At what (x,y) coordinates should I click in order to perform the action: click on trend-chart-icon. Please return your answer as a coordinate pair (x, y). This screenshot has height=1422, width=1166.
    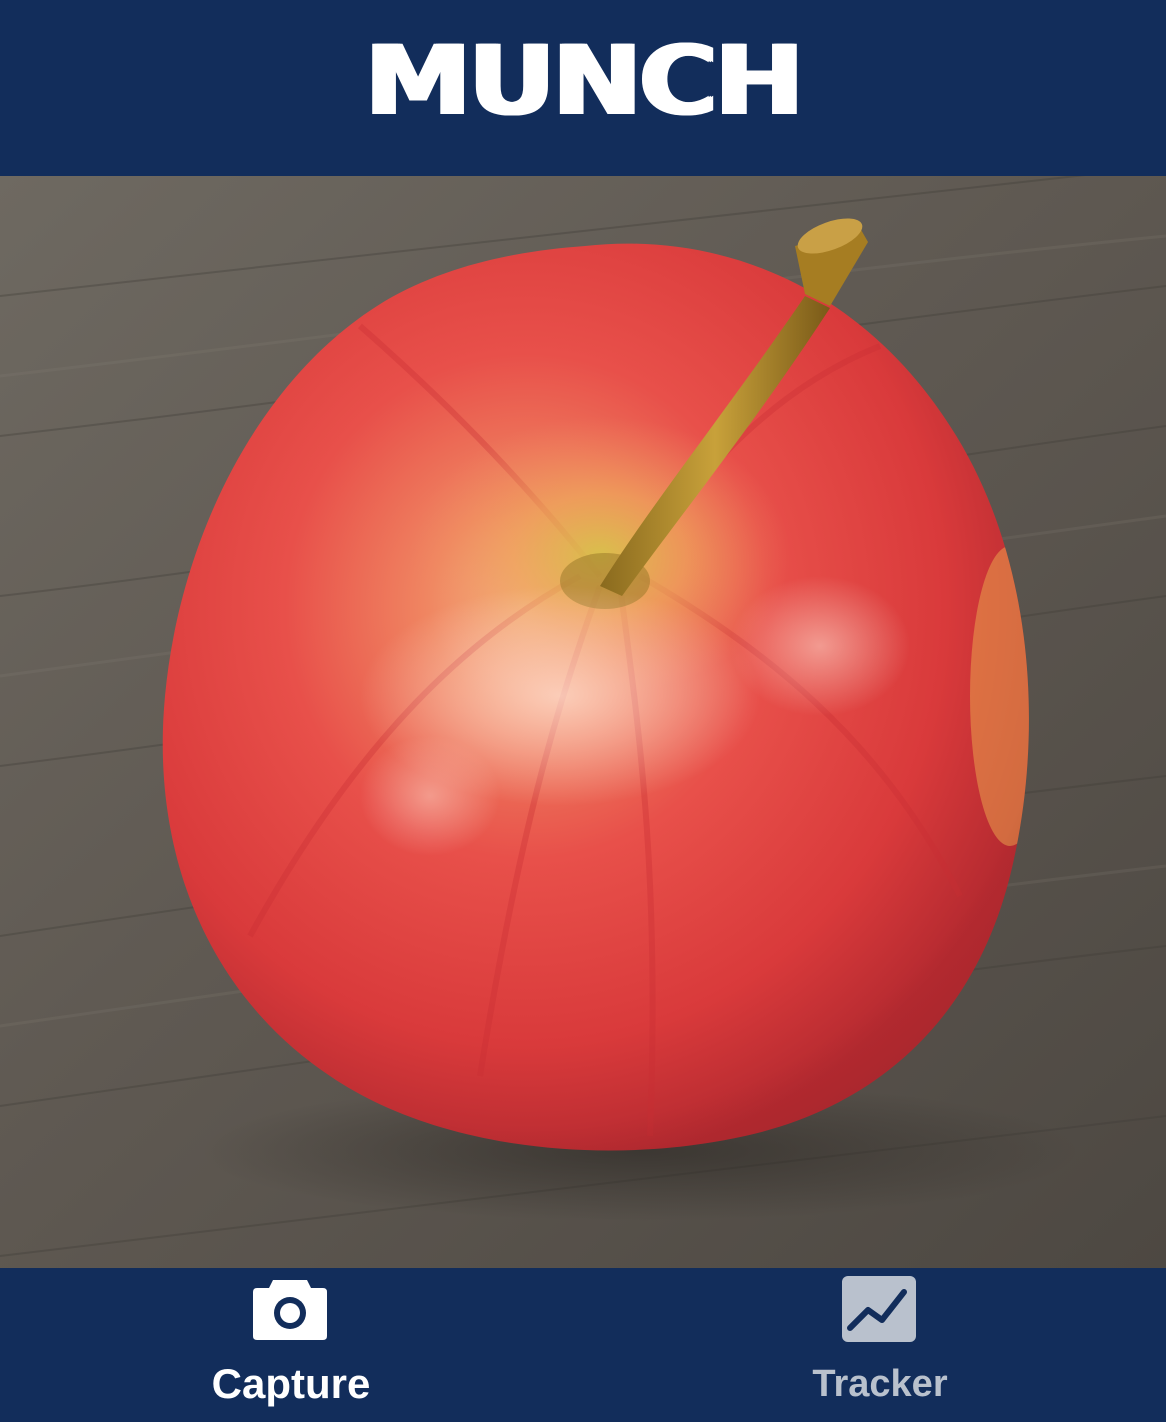
    Looking at the image, I should click on (879, 1309).